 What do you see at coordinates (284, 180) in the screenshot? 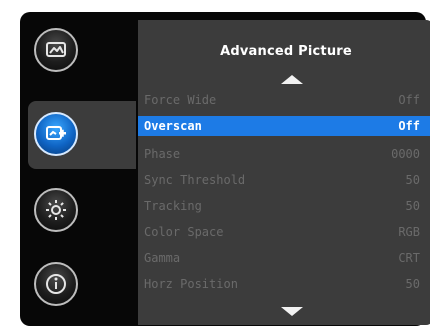
I see `menu-row-sync-threshold: Sync Threshold 50` at bounding box center [284, 180].